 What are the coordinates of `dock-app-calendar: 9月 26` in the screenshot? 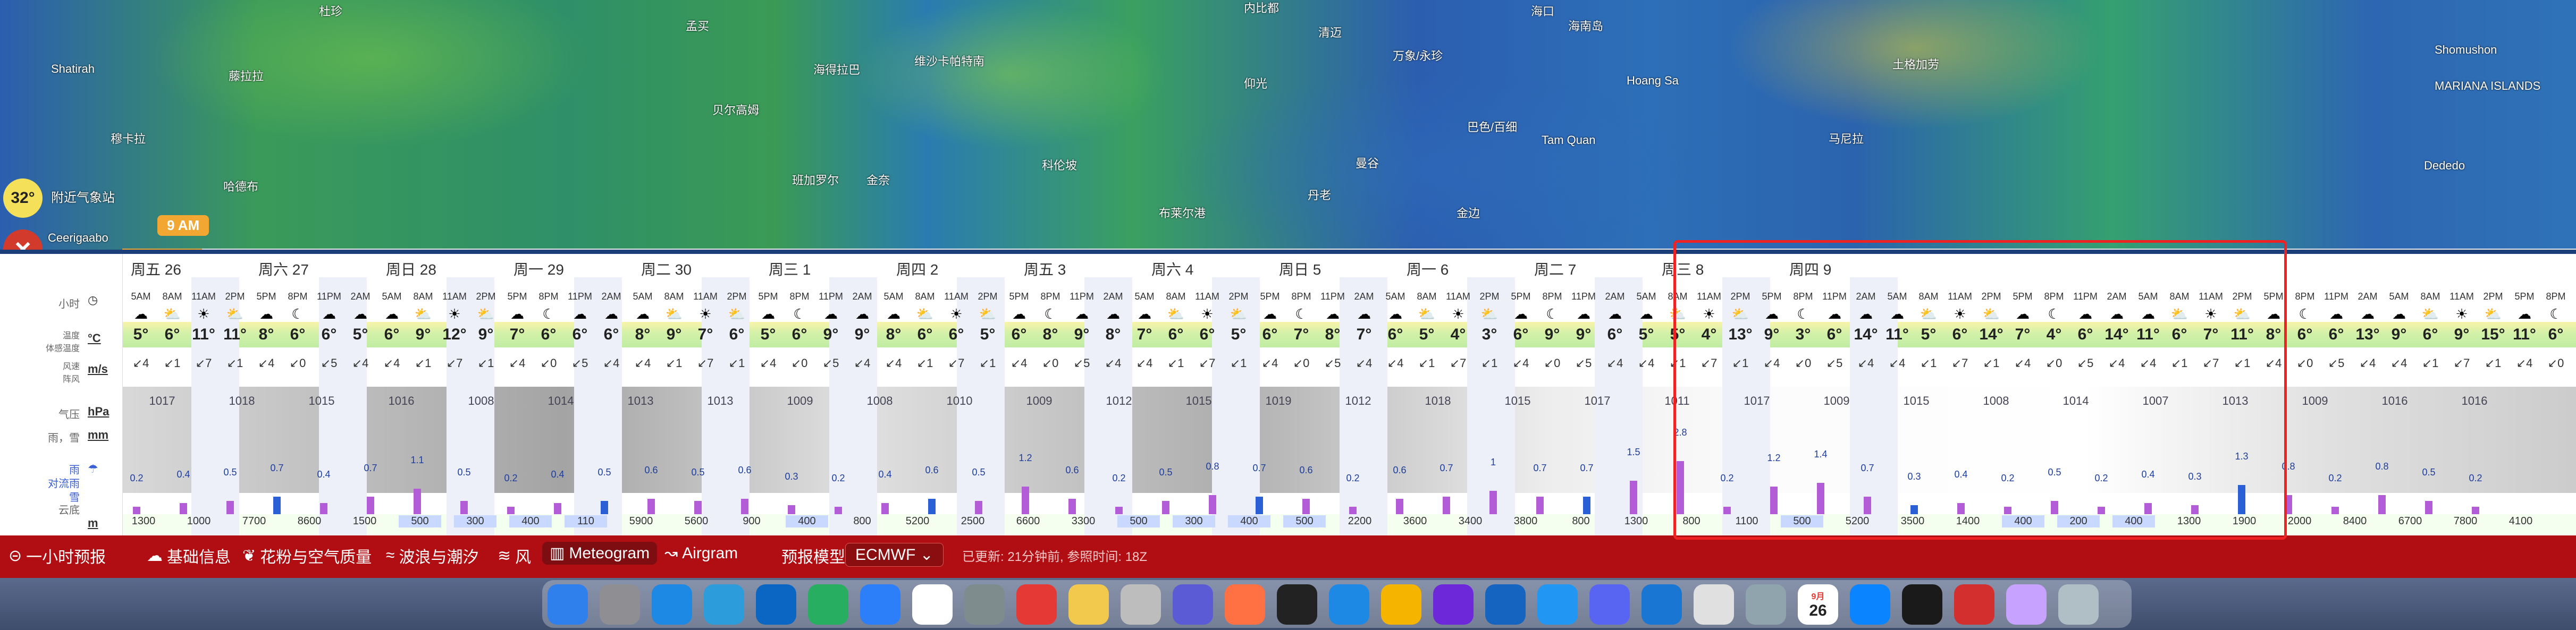 It's located at (1818, 604).